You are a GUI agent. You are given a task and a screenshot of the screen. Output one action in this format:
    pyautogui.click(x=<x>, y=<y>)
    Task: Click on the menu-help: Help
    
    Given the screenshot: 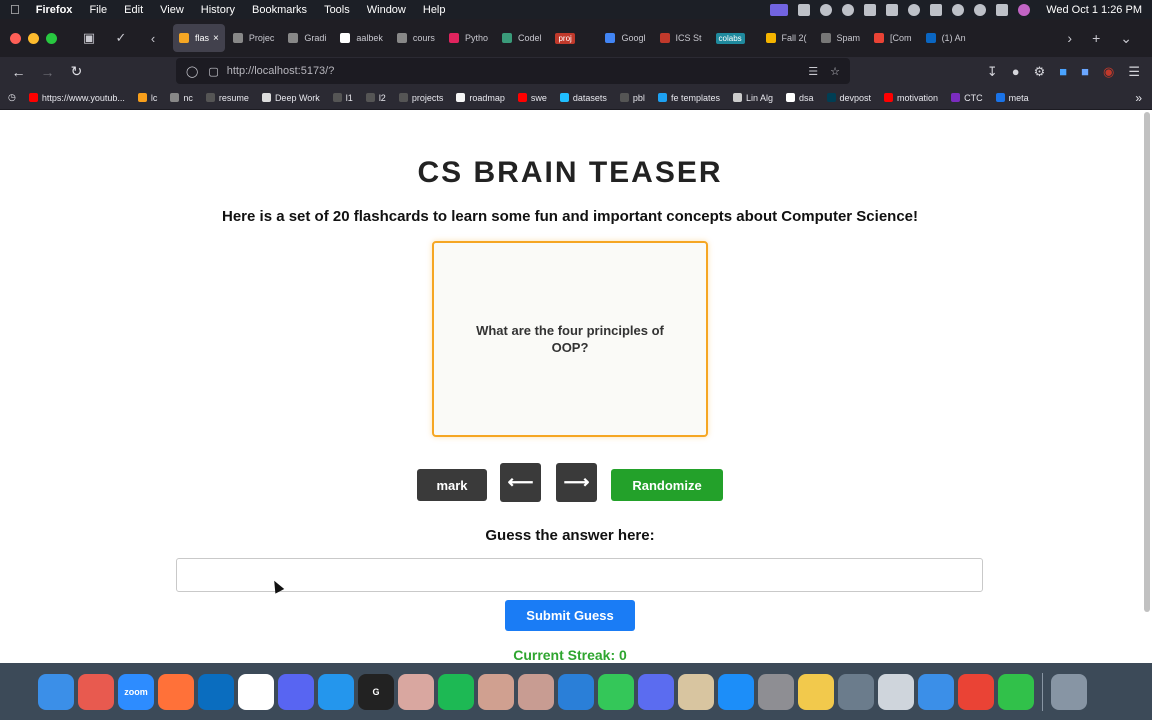 What is the action you would take?
    pyautogui.click(x=434, y=10)
    